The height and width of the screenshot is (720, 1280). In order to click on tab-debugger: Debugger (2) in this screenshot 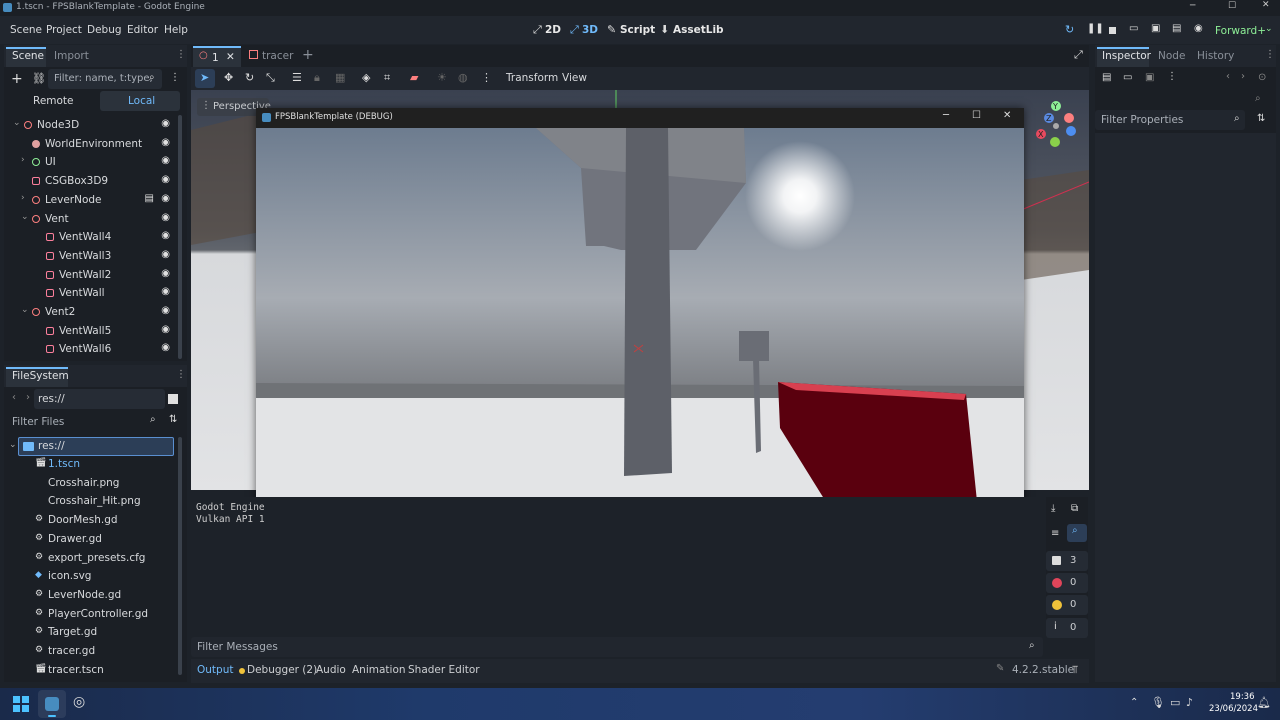, I will do `click(282, 670)`.